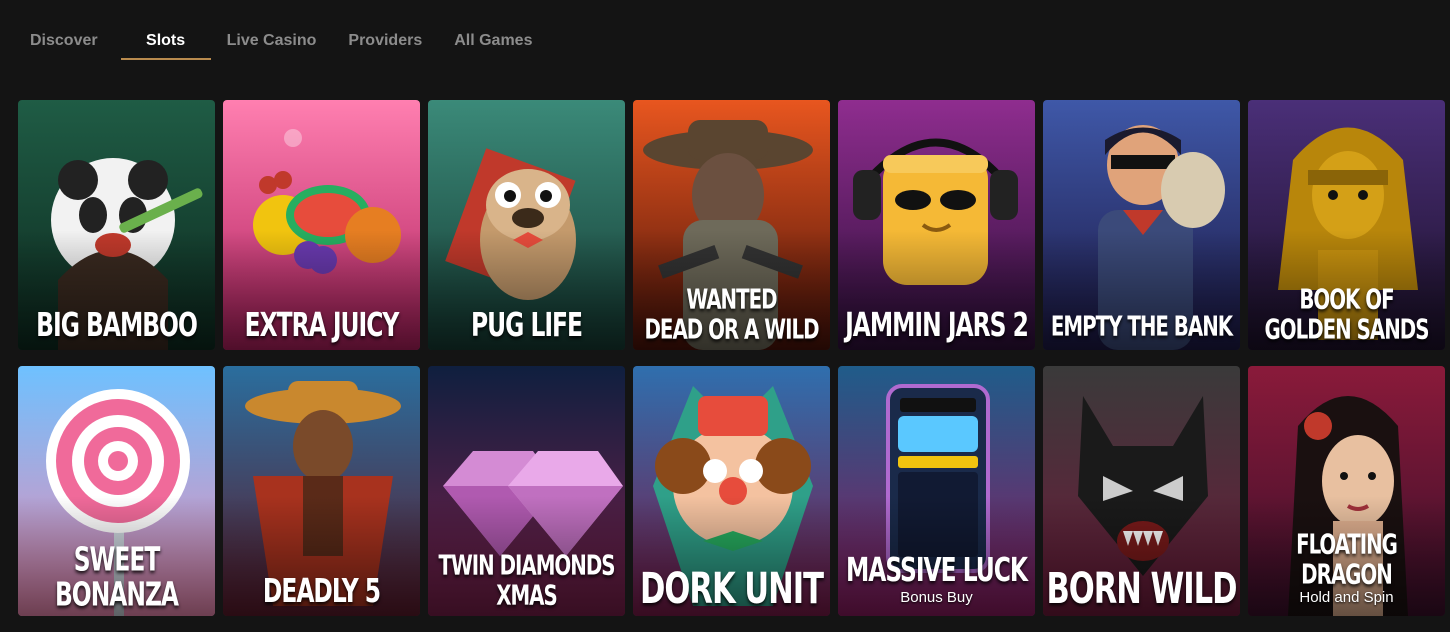  I want to click on tab-providers: Providers, so click(385, 43).